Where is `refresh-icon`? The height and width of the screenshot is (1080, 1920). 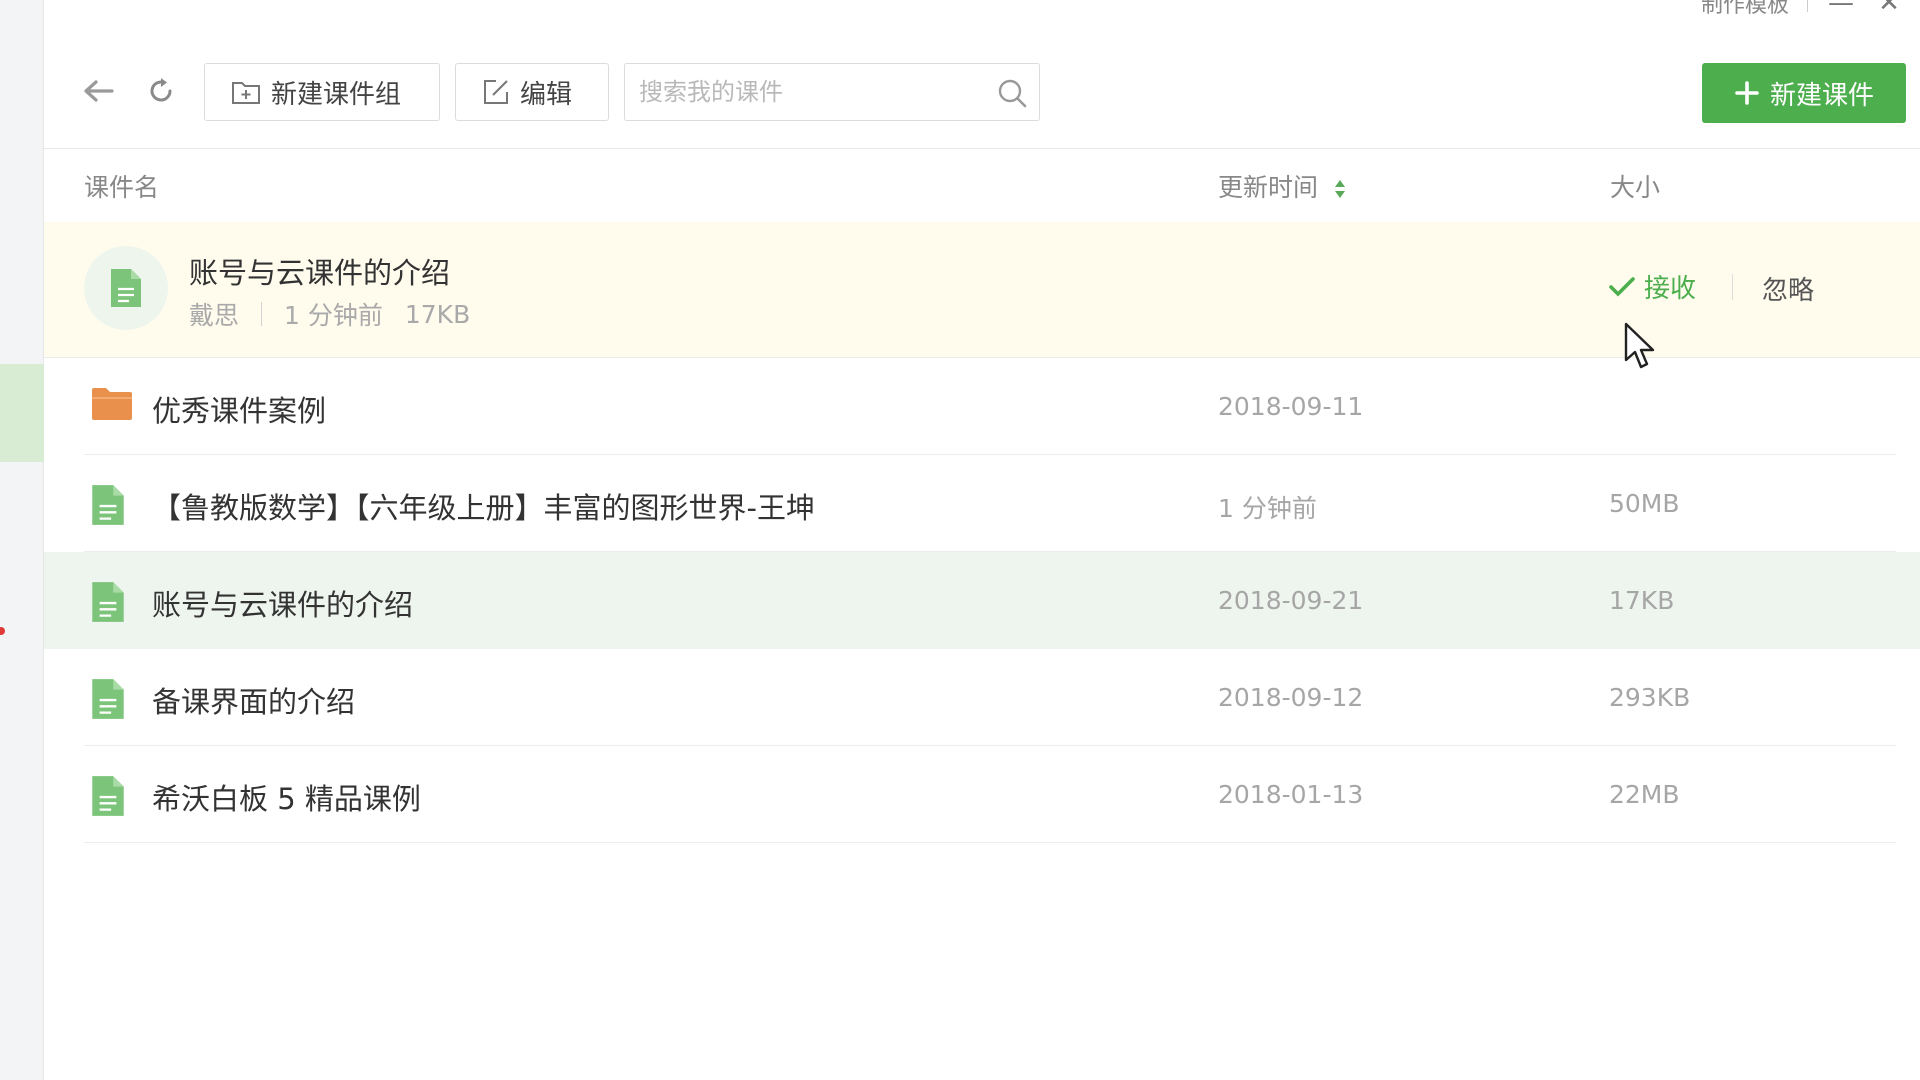
refresh-icon is located at coordinates (161, 91).